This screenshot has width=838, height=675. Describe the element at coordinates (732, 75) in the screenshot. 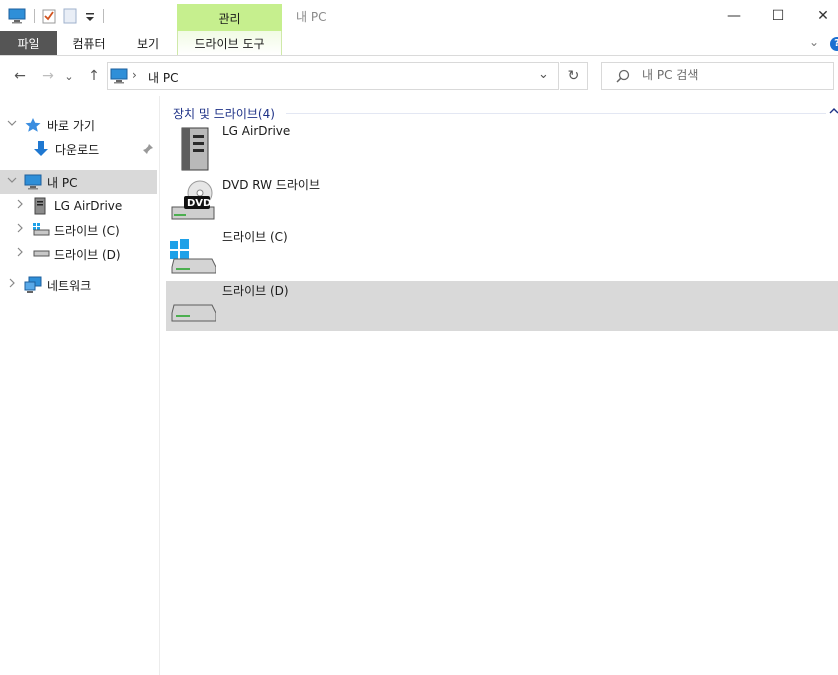

I see `search-input` at that location.